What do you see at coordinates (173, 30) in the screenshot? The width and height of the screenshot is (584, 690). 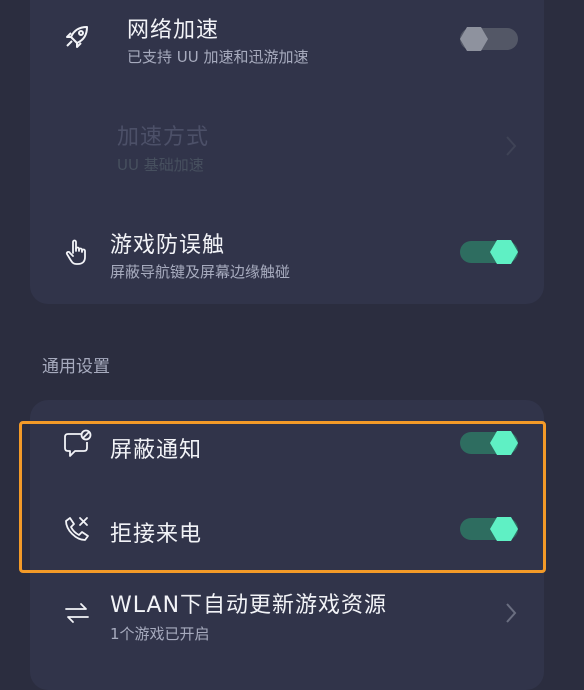 I see `network-boost-title: 网络加速` at bounding box center [173, 30].